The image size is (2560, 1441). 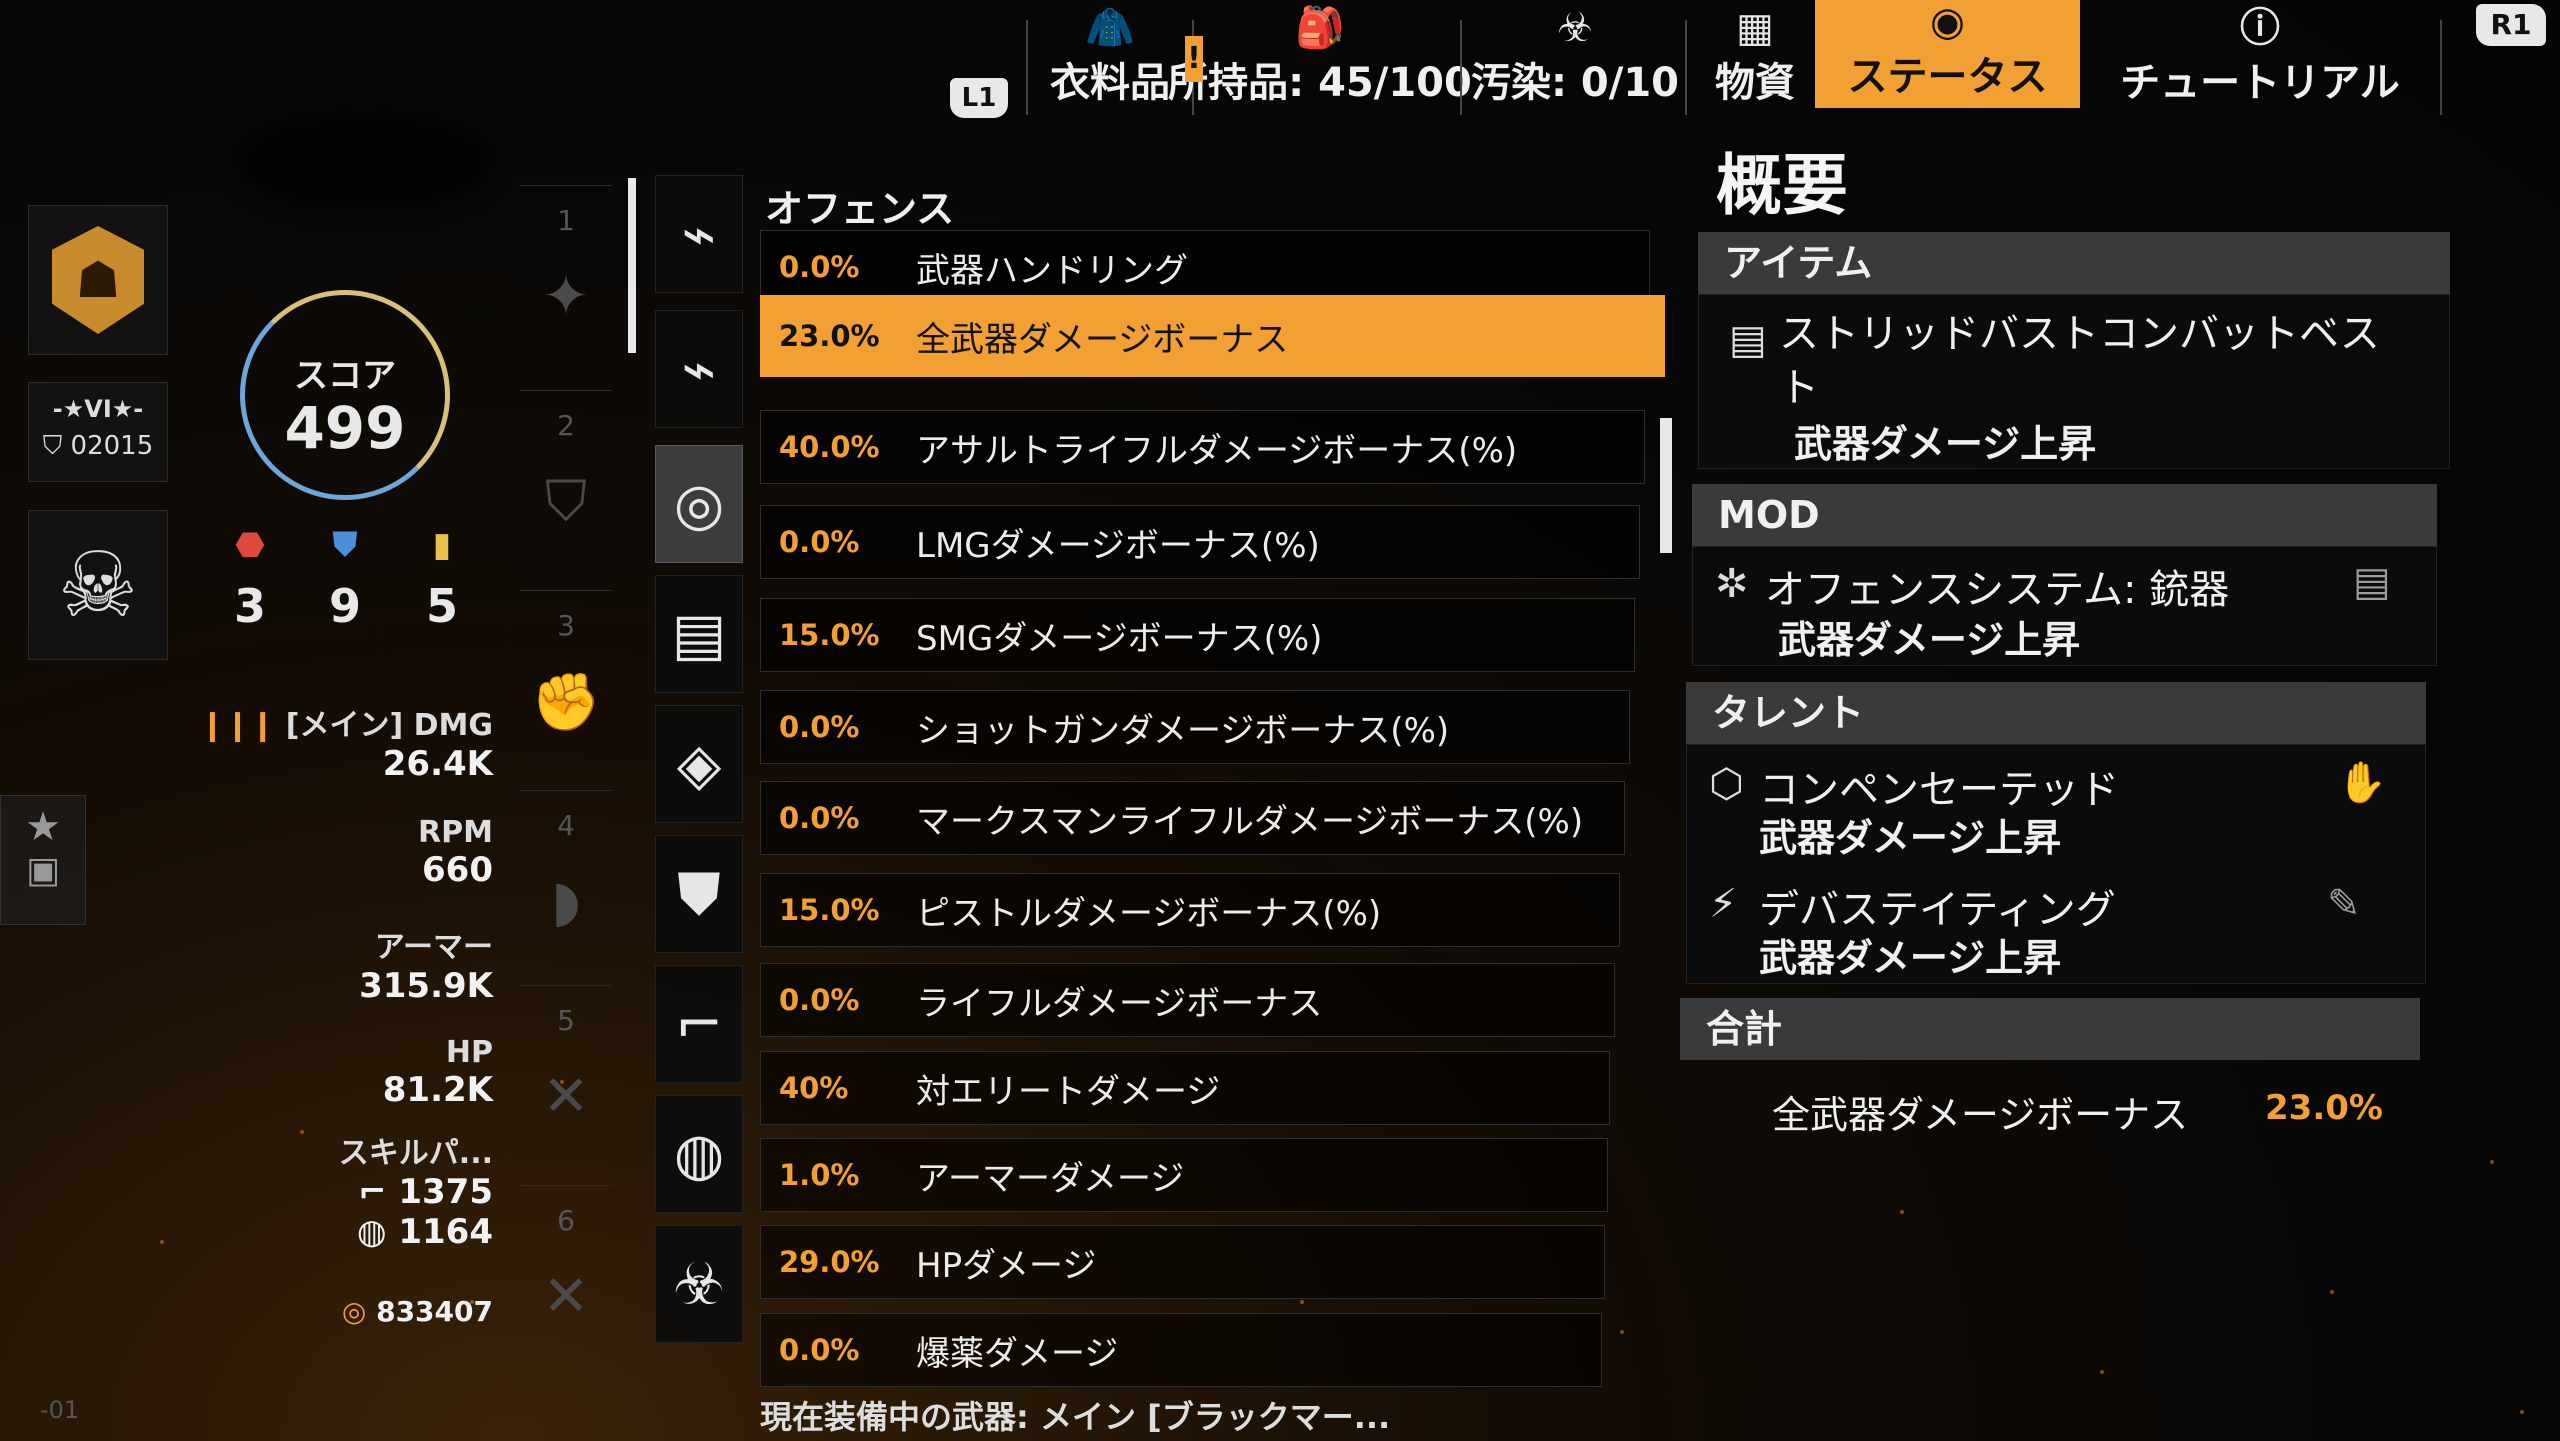 I want to click on offense-heading: オフェンス, so click(x=860, y=209).